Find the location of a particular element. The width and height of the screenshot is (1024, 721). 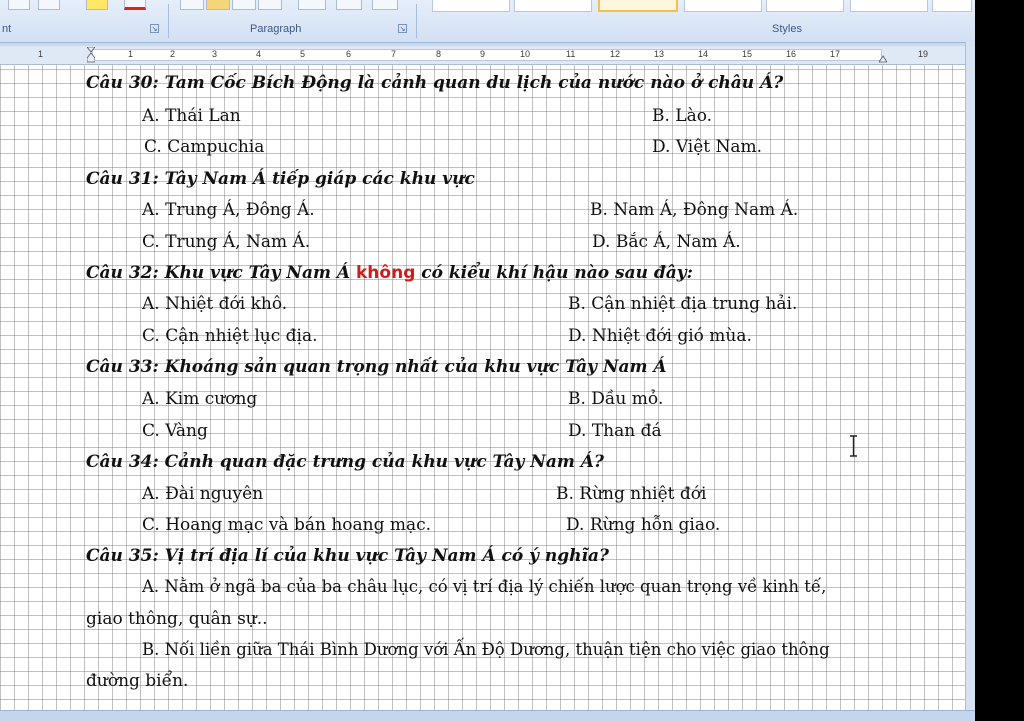

q33-option-b: B. Dầu mỏ. is located at coordinates (616, 399).